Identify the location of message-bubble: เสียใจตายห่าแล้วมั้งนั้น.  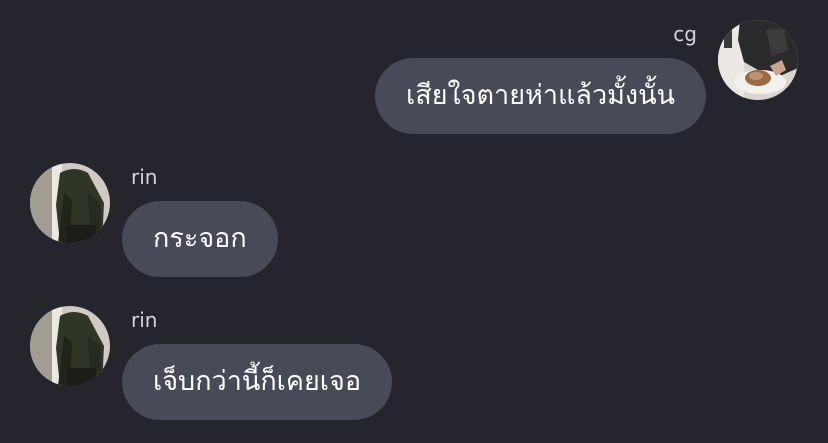
(540, 96).